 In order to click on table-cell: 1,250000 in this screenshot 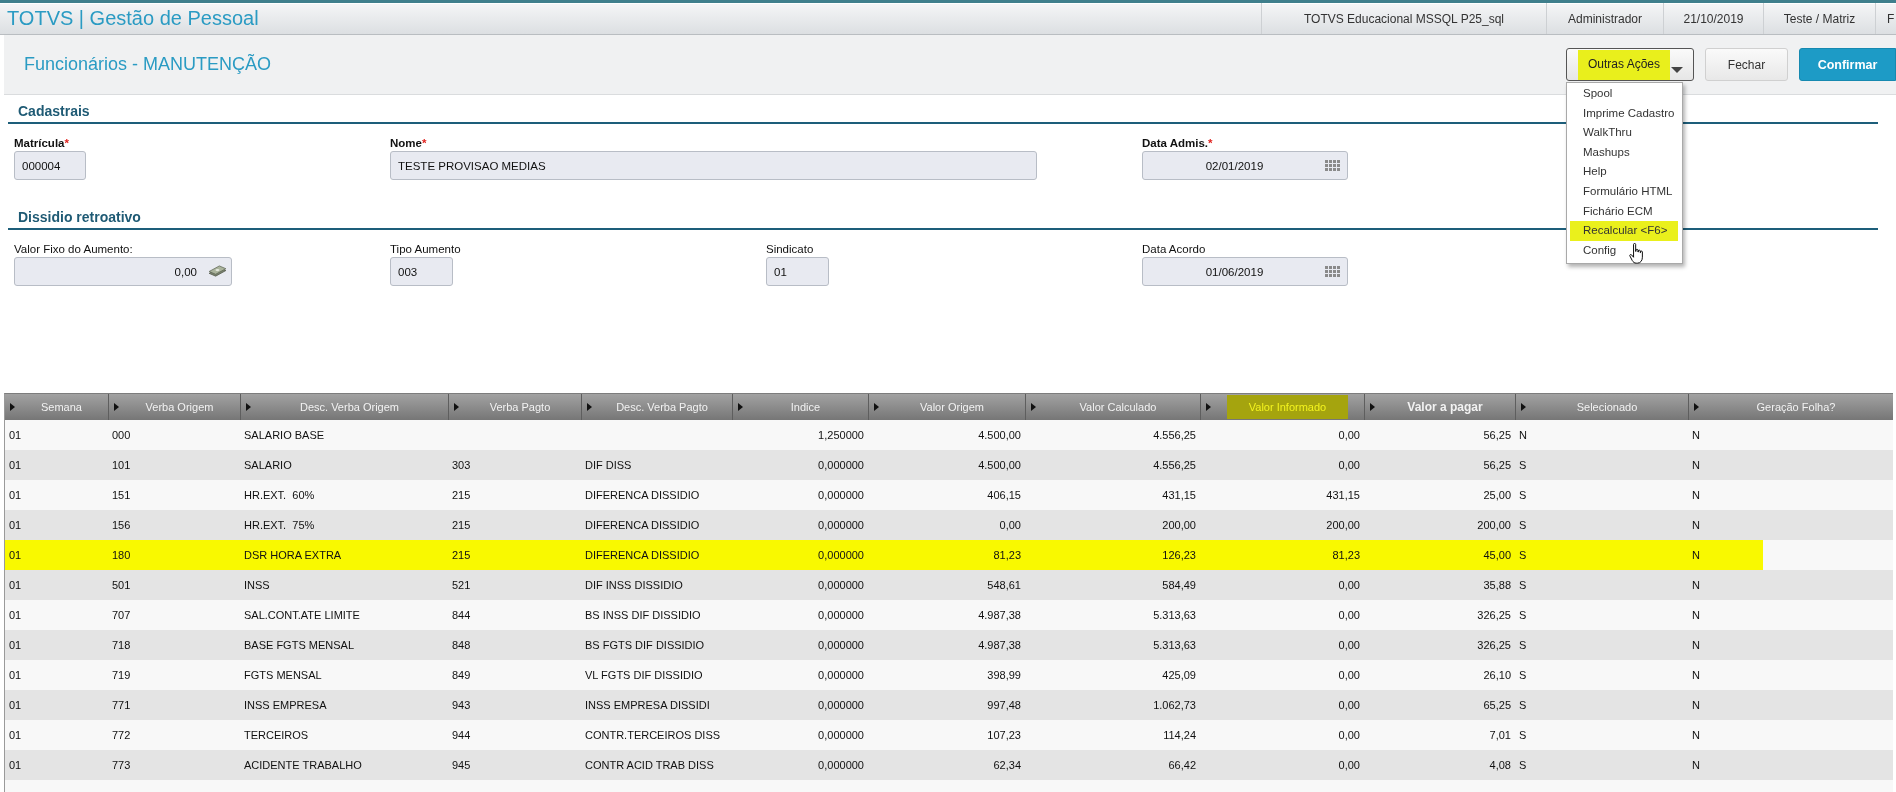, I will do `click(841, 435)`.